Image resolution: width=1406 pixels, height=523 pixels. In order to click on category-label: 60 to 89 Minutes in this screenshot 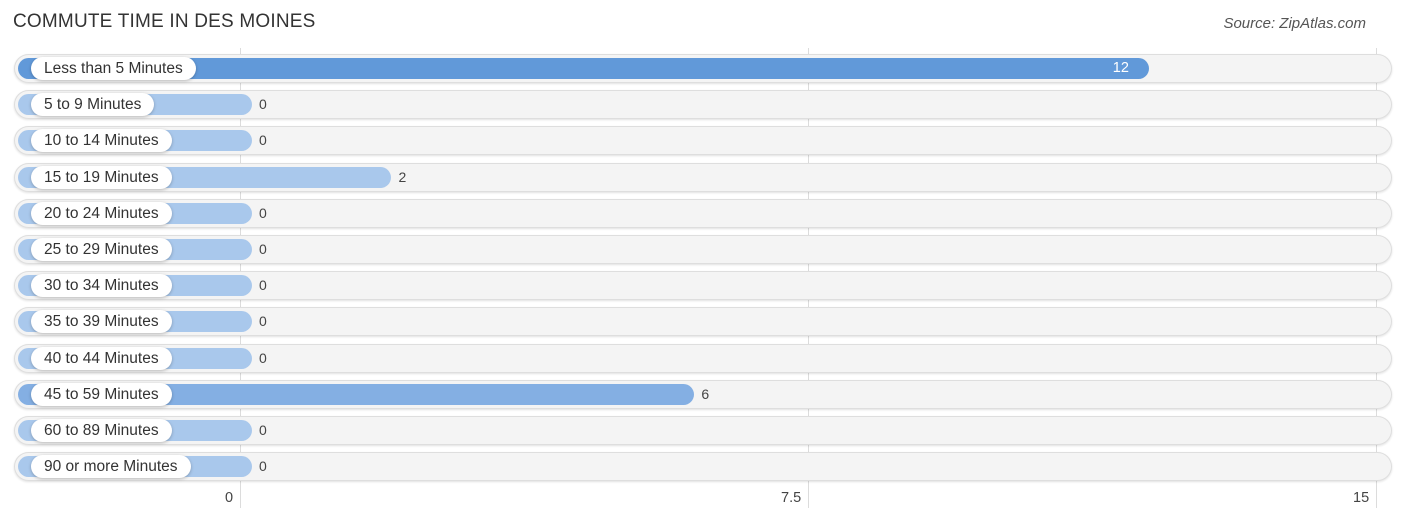, I will do `click(101, 430)`.